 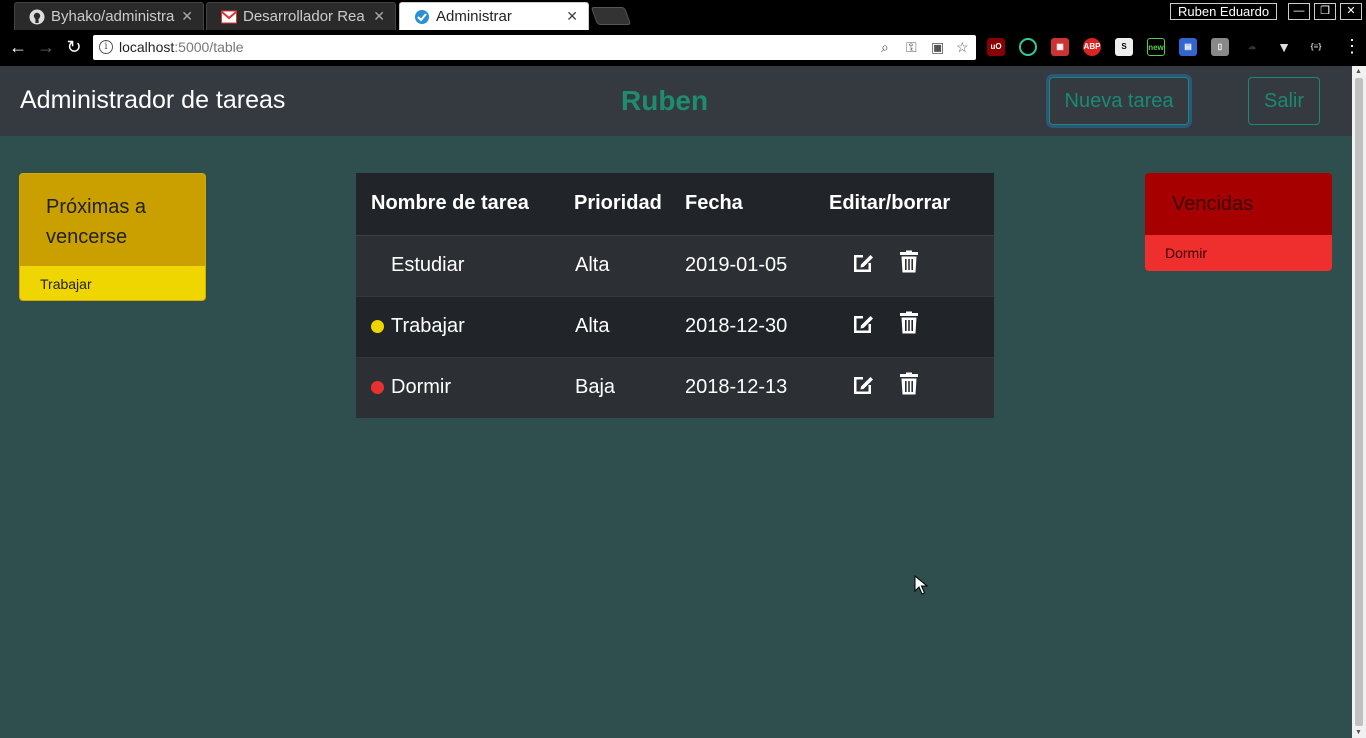 I want to click on tab-title: Administrar, so click(x=474, y=16).